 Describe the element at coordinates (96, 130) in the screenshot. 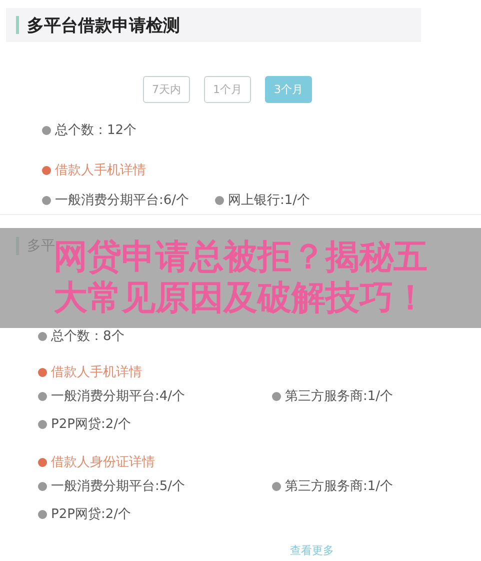

I see `stat-text: 总个数：12个` at that location.